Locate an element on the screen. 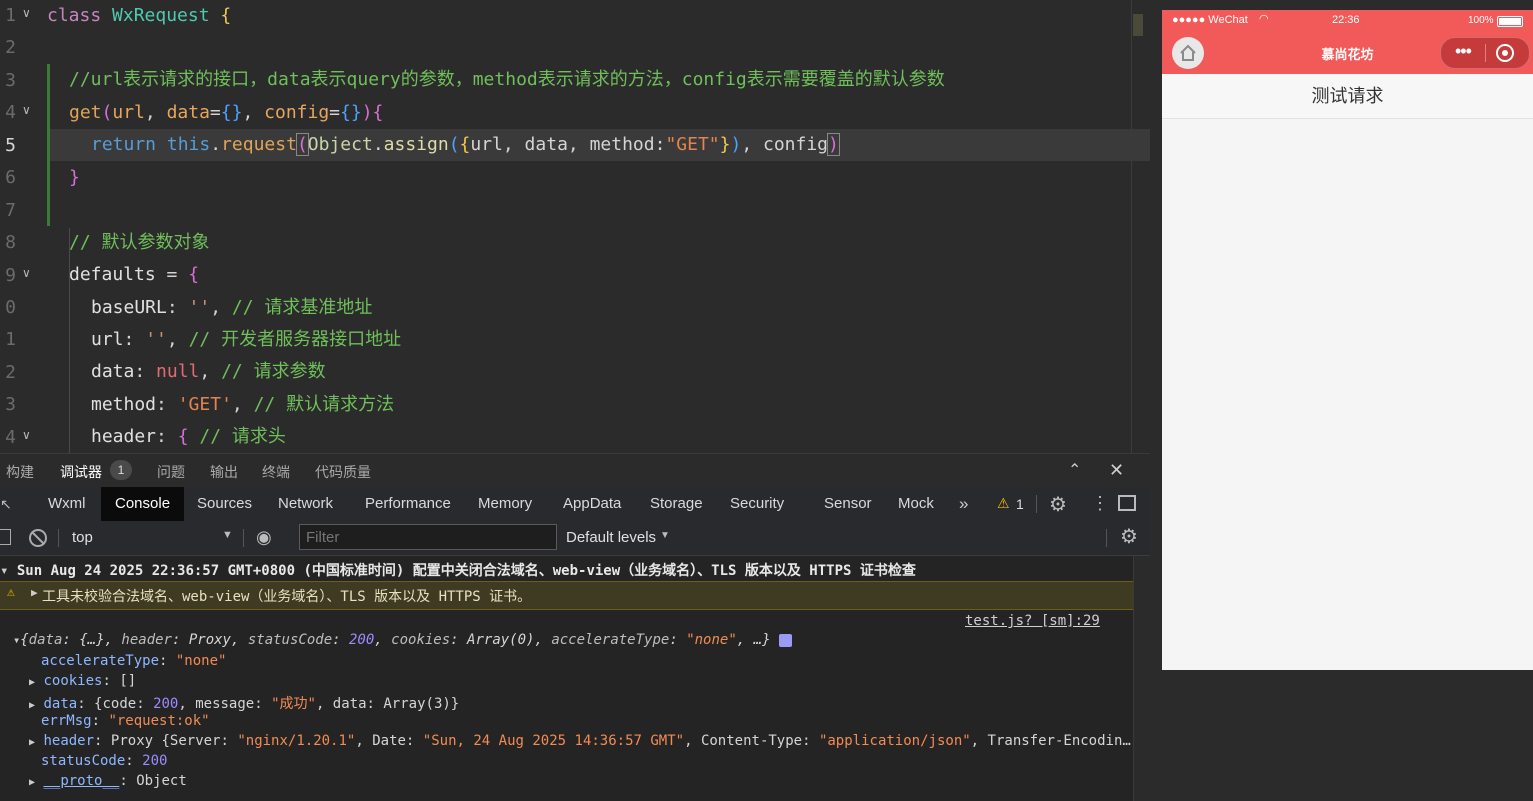 The image size is (1533, 801). eye-icon: ◉ is located at coordinates (264, 537).